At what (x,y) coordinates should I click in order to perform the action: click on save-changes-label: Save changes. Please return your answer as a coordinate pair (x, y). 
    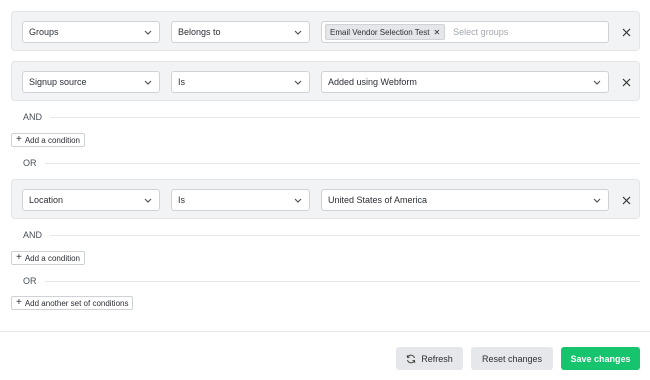
    Looking at the image, I should click on (600, 358).